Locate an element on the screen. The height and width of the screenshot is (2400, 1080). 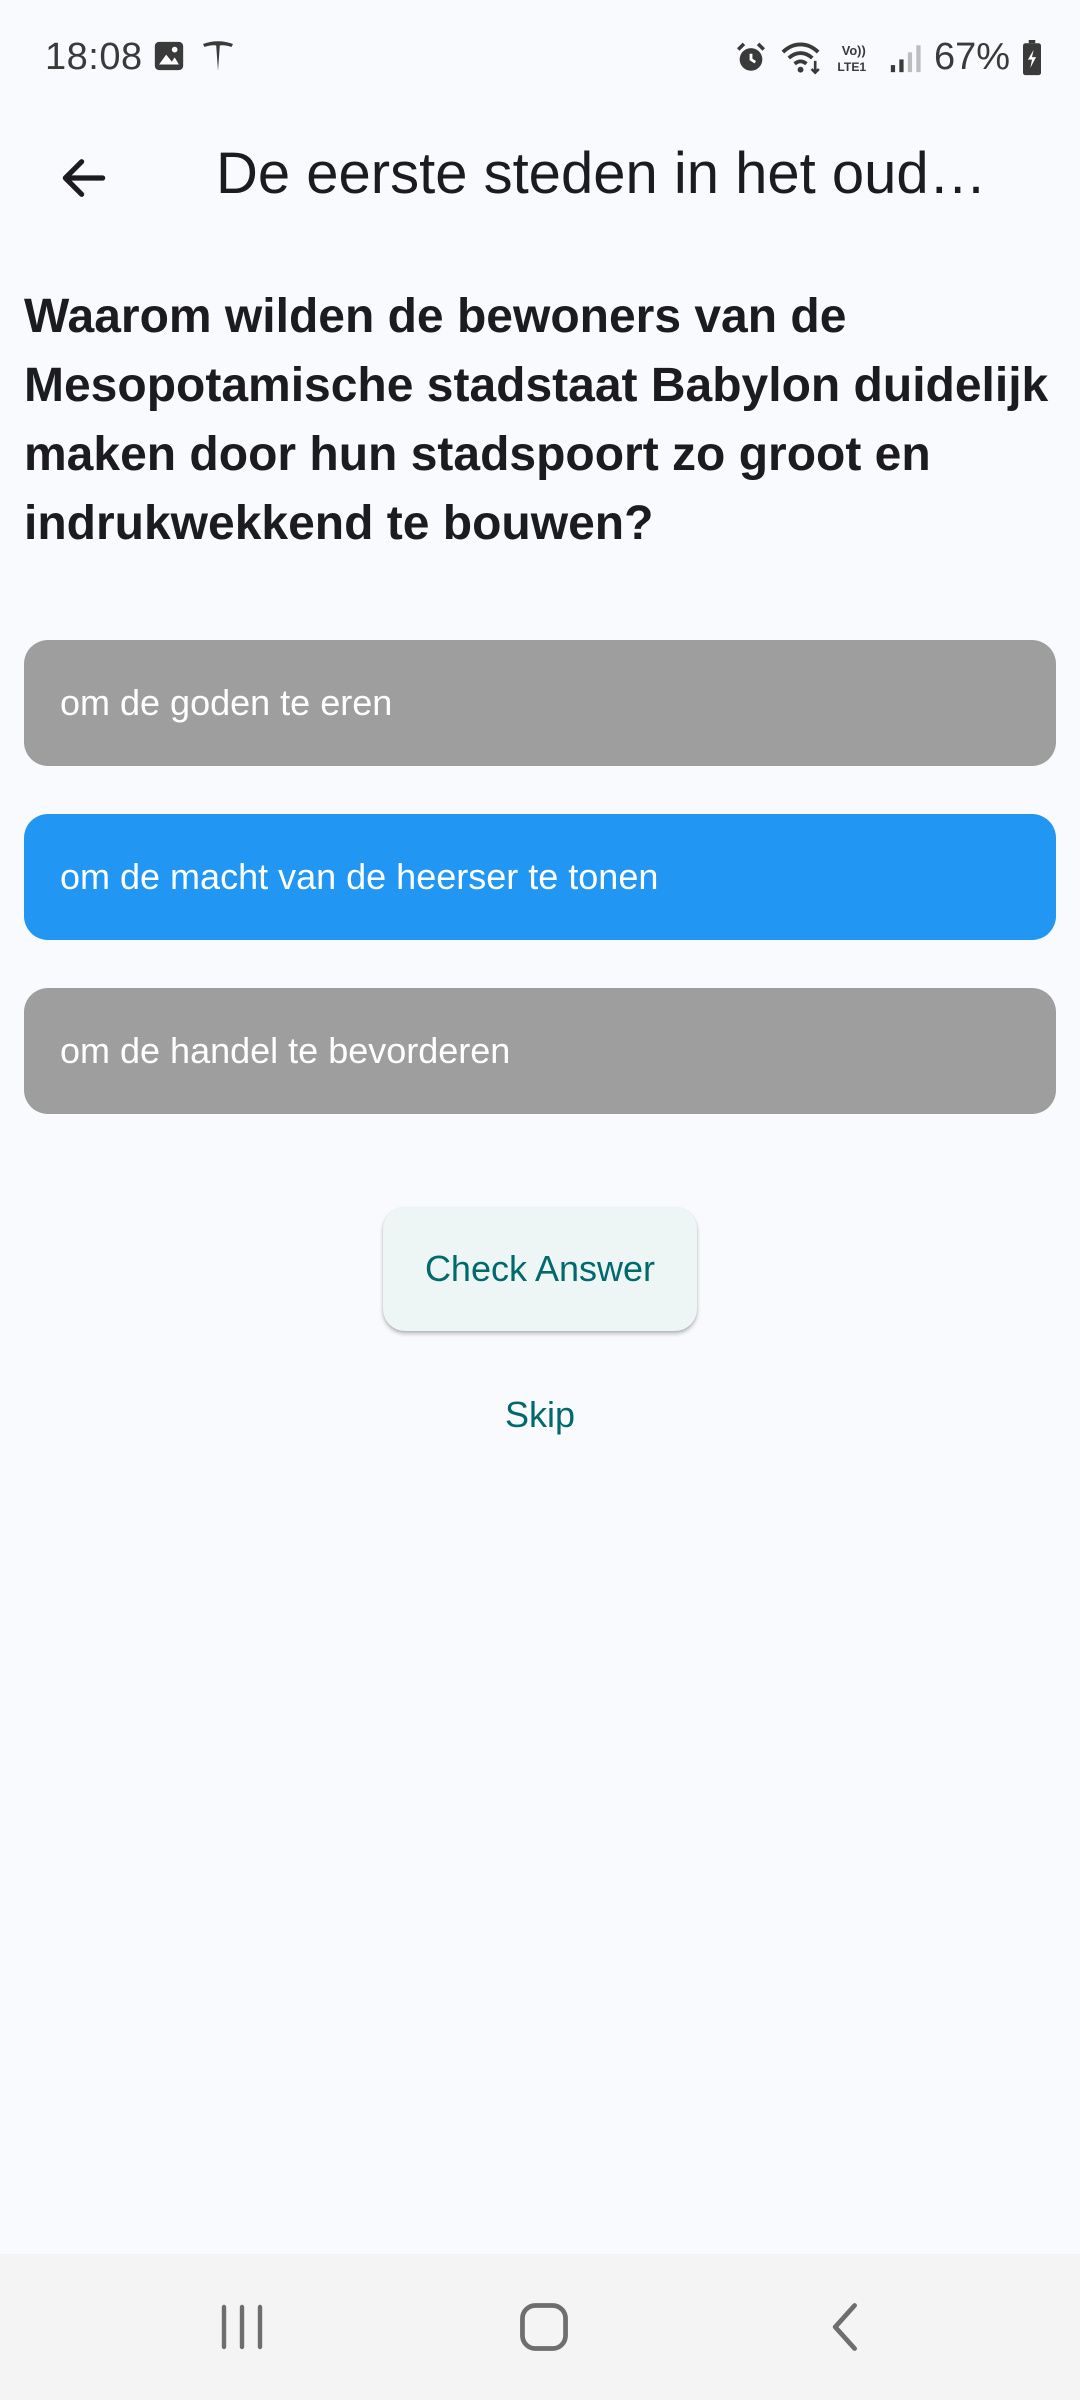
battery-icon is located at coordinates (1032, 57).